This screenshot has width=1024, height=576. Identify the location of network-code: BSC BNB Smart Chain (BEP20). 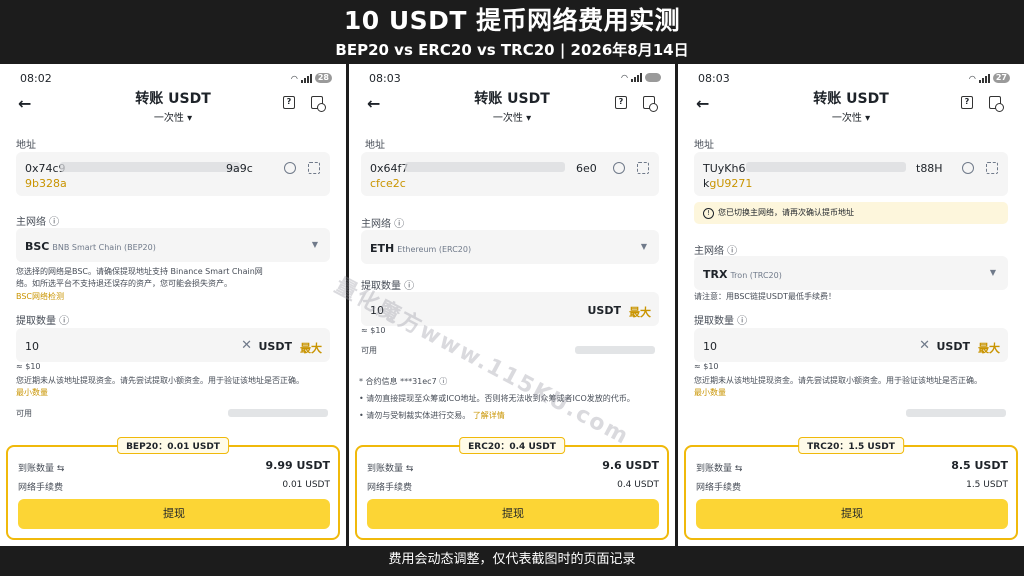
(90, 246).